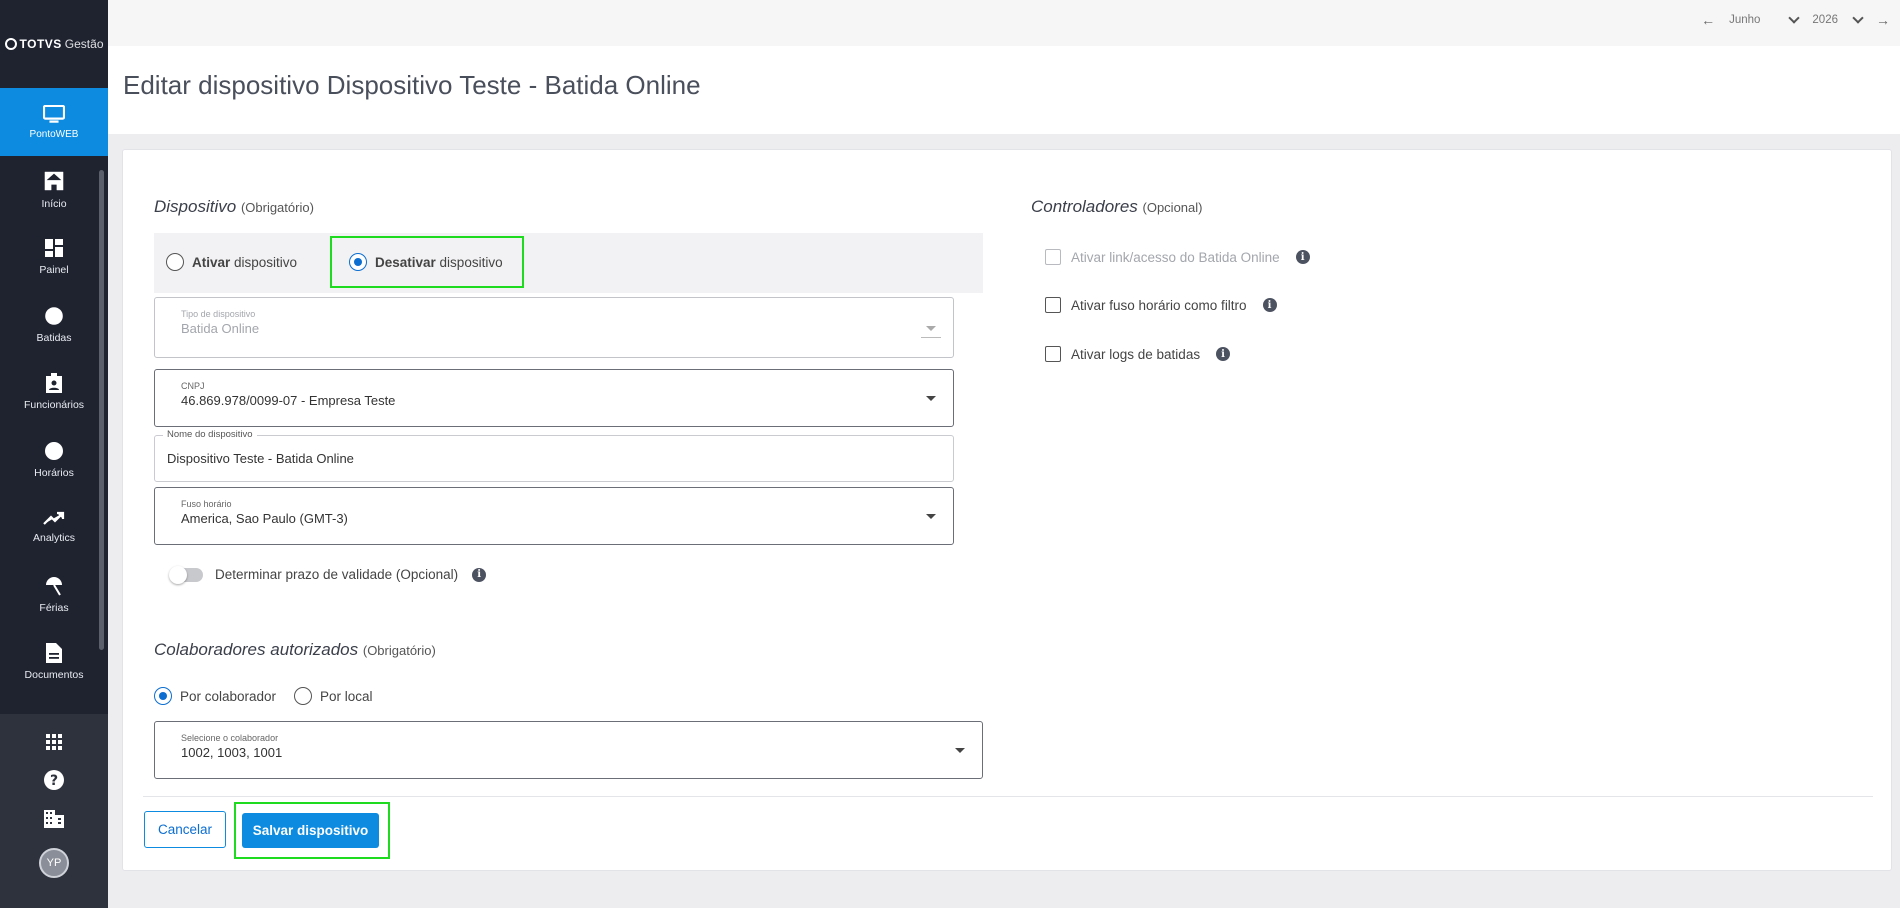  Describe the element at coordinates (1708, 20) in the screenshot. I see `prev-period-arrow-icon: ←` at that location.